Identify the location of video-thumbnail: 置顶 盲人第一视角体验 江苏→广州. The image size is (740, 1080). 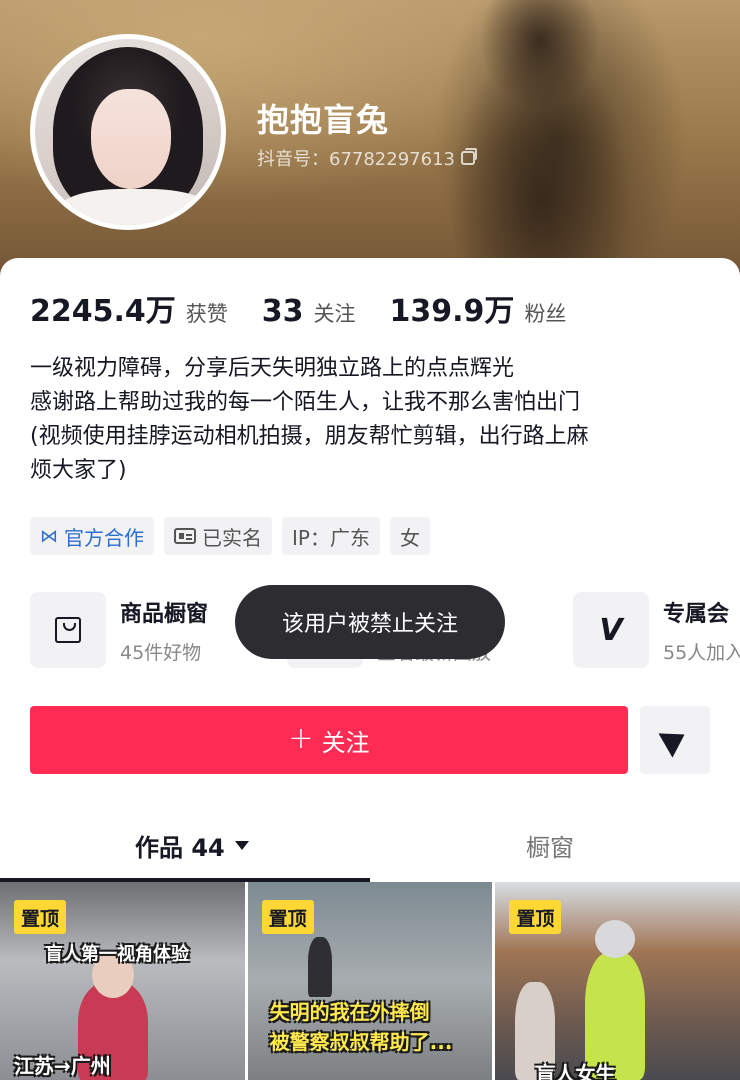
(122, 981).